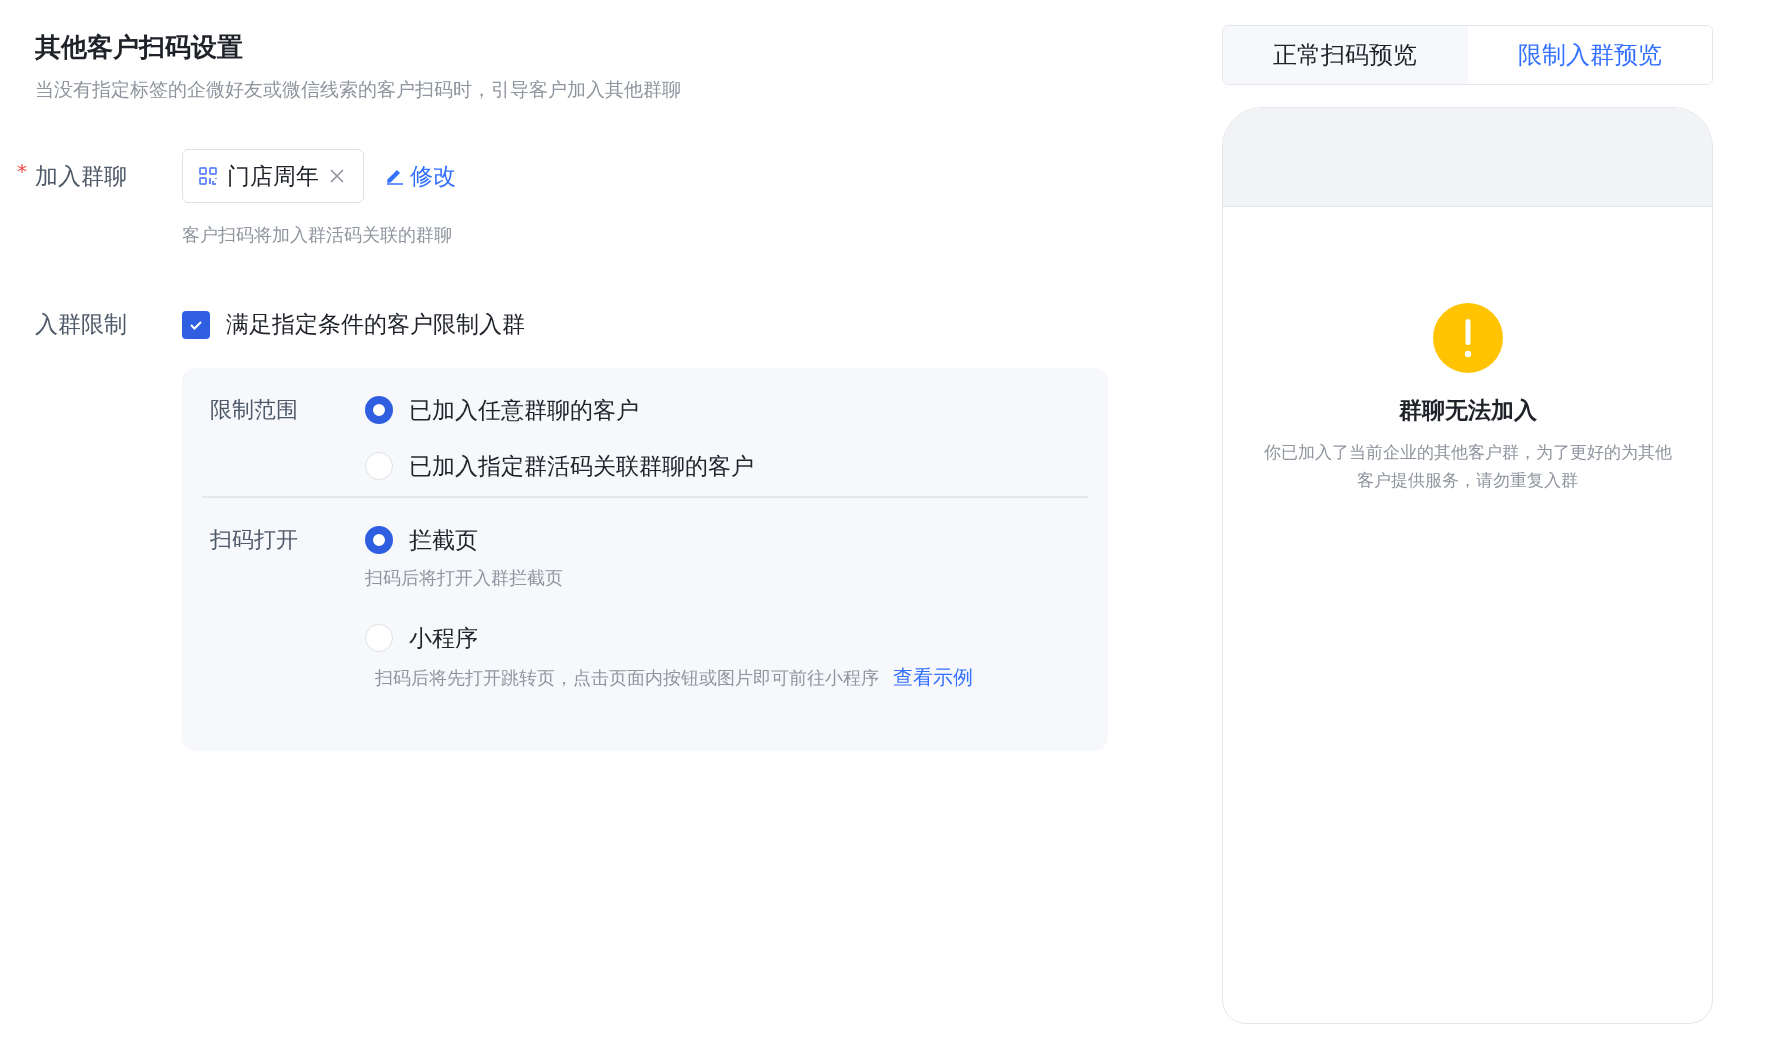 The image size is (1777, 1063). I want to click on radio-label: 已加入任意群聊的客户, so click(524, 410).